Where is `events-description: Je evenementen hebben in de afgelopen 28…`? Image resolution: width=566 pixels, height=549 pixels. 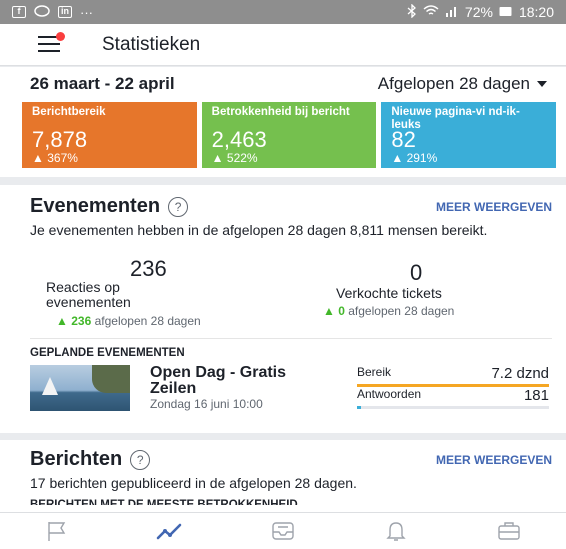
events-description: Je evenementen hebben in de afgelopen 28… is located at coordinates (259, 230).